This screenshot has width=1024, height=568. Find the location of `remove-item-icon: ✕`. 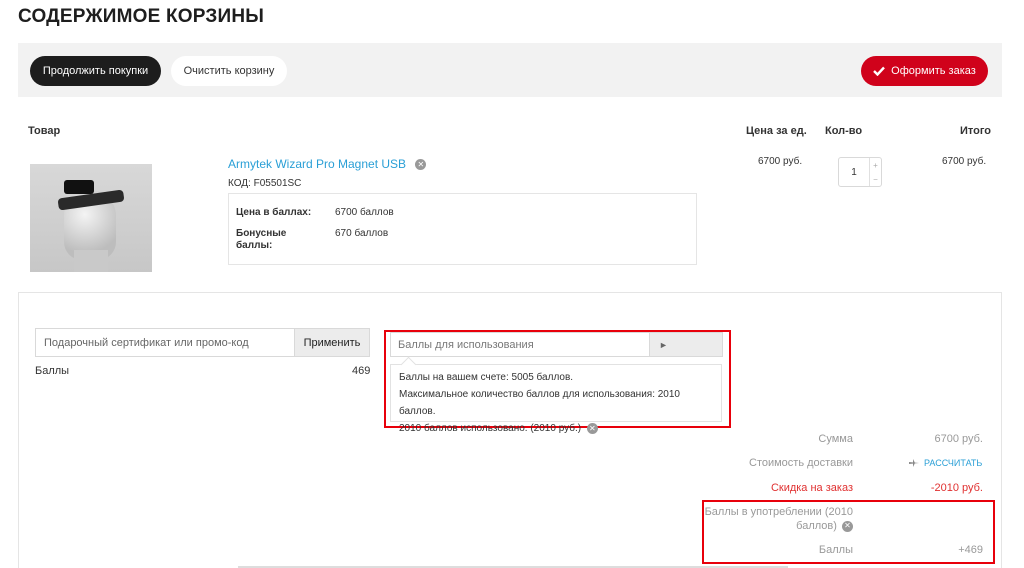

remove-item-icon: ✕ is located at coordinates (421, 165).